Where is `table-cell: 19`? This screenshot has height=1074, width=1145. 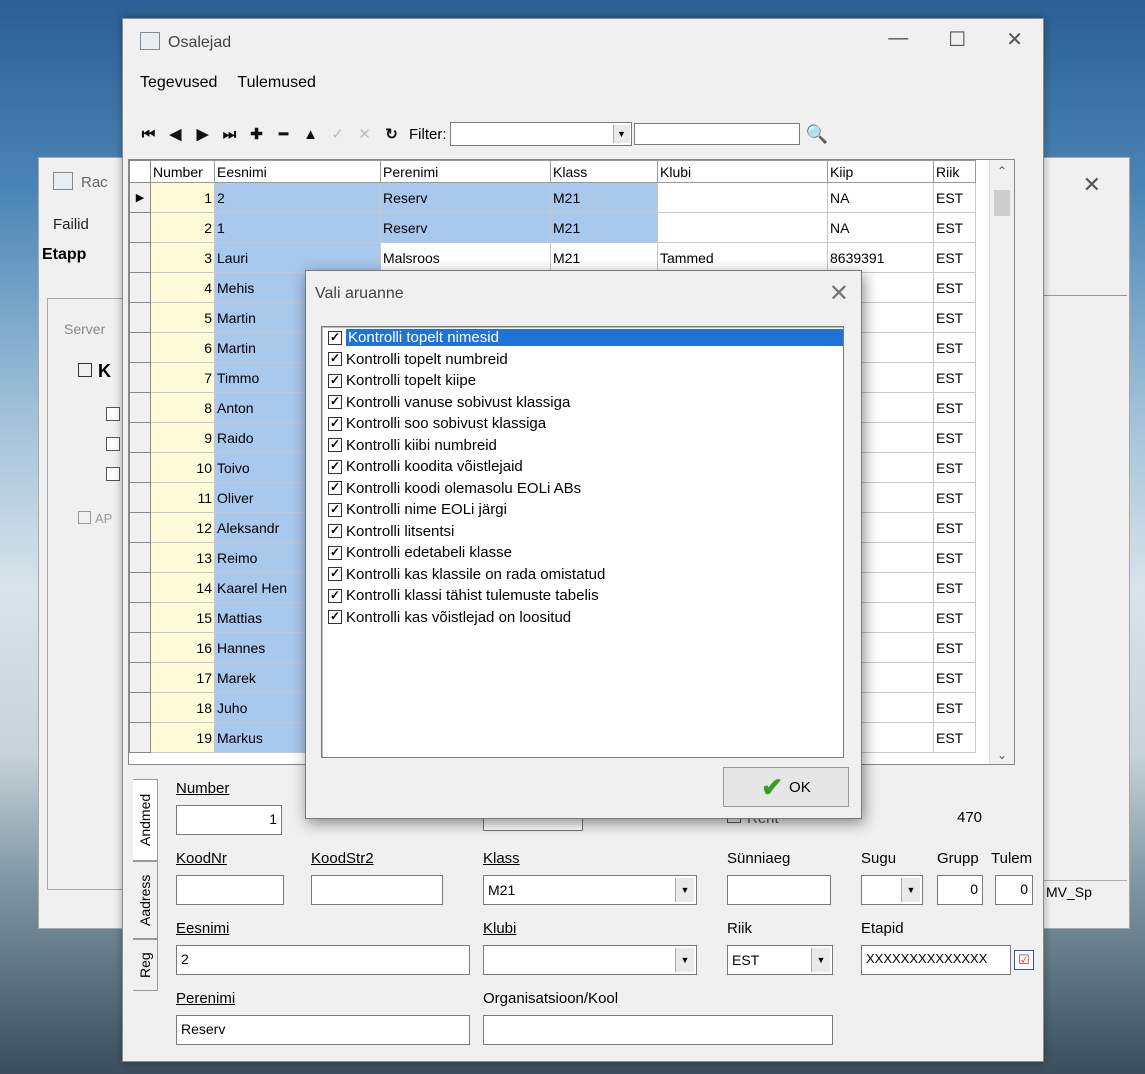 table-cell: 19 is located at coordinates (182, 737).